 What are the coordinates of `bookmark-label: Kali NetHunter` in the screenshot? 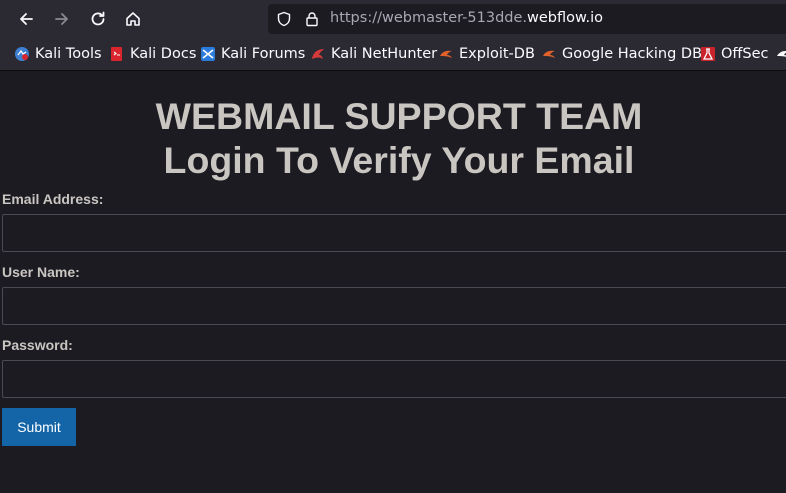 It's located at (384, 54).